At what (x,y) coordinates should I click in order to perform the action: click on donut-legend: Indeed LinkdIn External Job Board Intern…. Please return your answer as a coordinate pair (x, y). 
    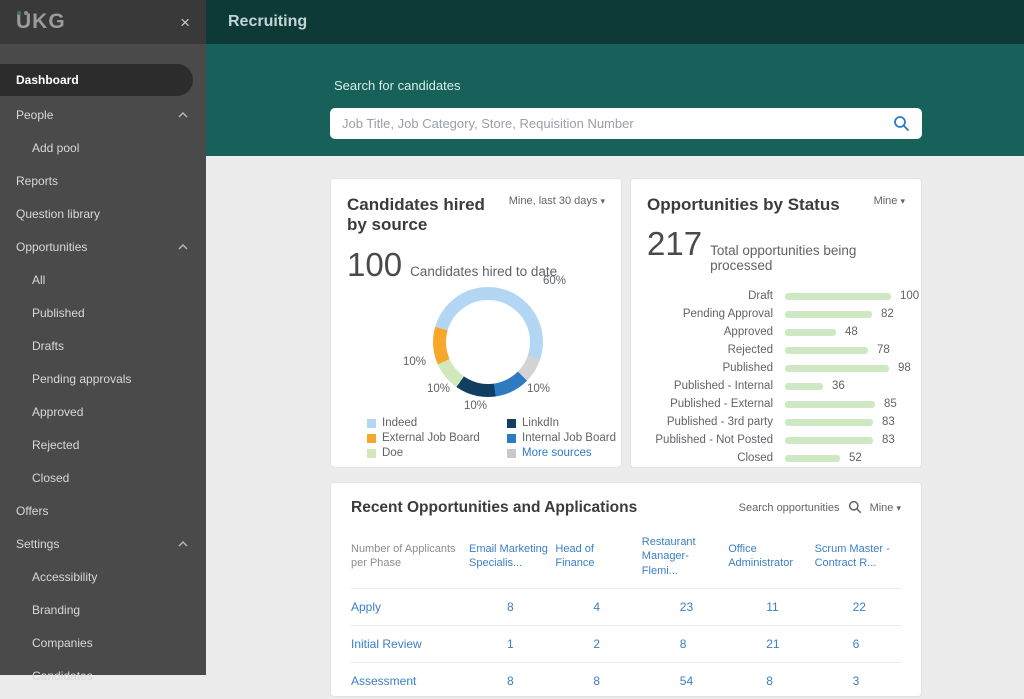
    Looking at the image, I should click on (507, 438).